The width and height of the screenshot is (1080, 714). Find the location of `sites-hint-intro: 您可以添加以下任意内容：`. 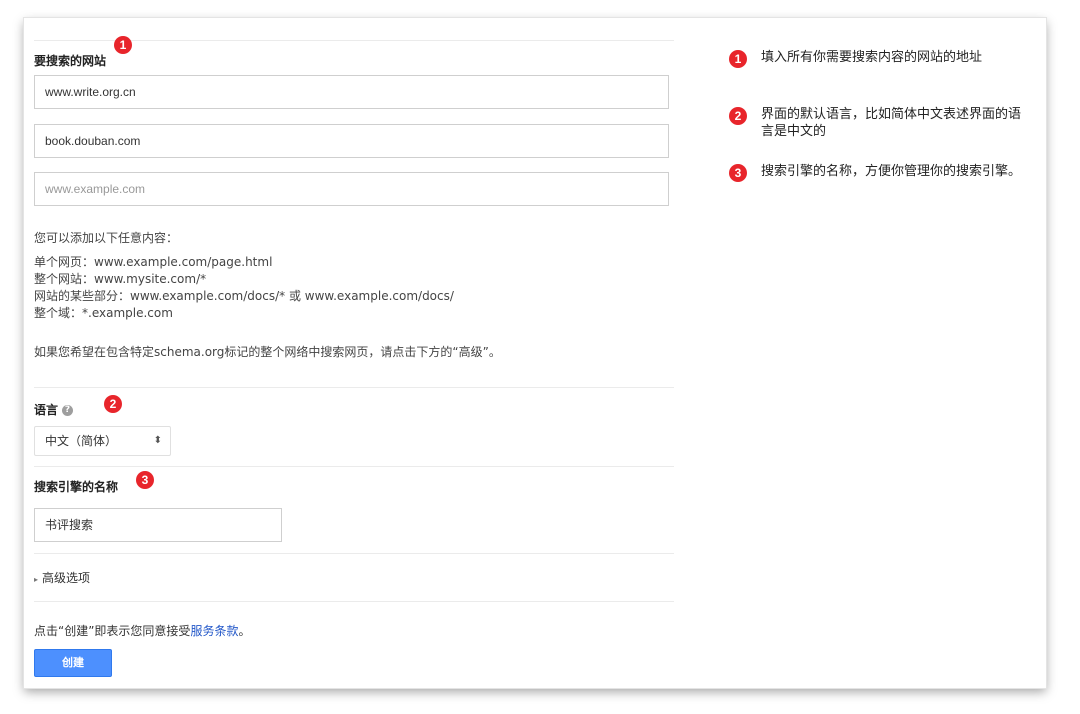

sites-hint-intro: 您可以添加以下任意内容： is located at coordinates (106, 238).